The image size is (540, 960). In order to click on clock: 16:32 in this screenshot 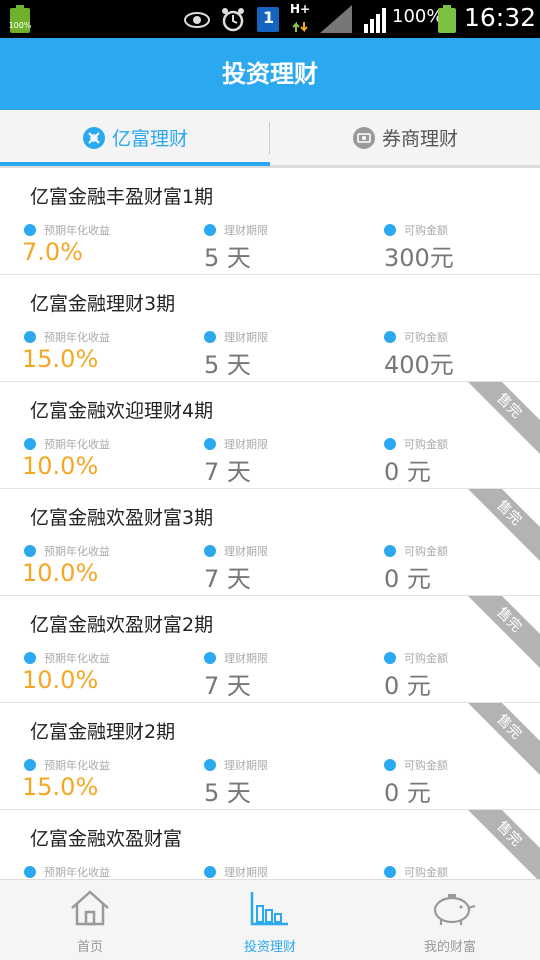, I will do `click(500, 17)`.